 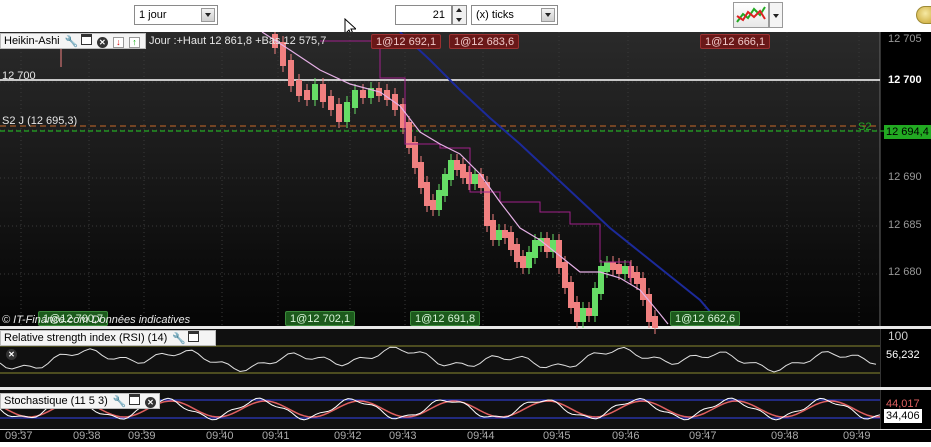 I want to click on panel-separator, so click(x=465, y=327).